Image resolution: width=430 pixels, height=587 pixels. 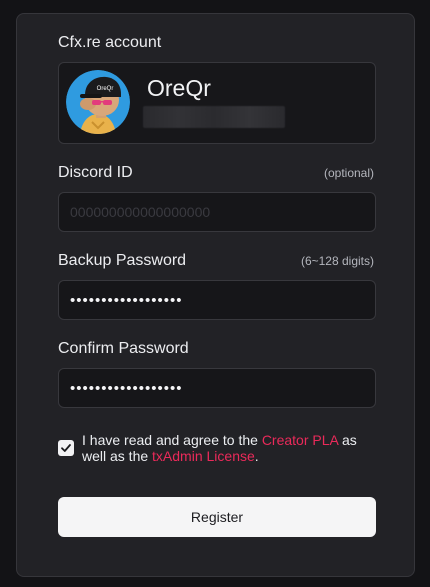 I want to click on discord-id-label: Discord ID, so click(x=95, y=172).